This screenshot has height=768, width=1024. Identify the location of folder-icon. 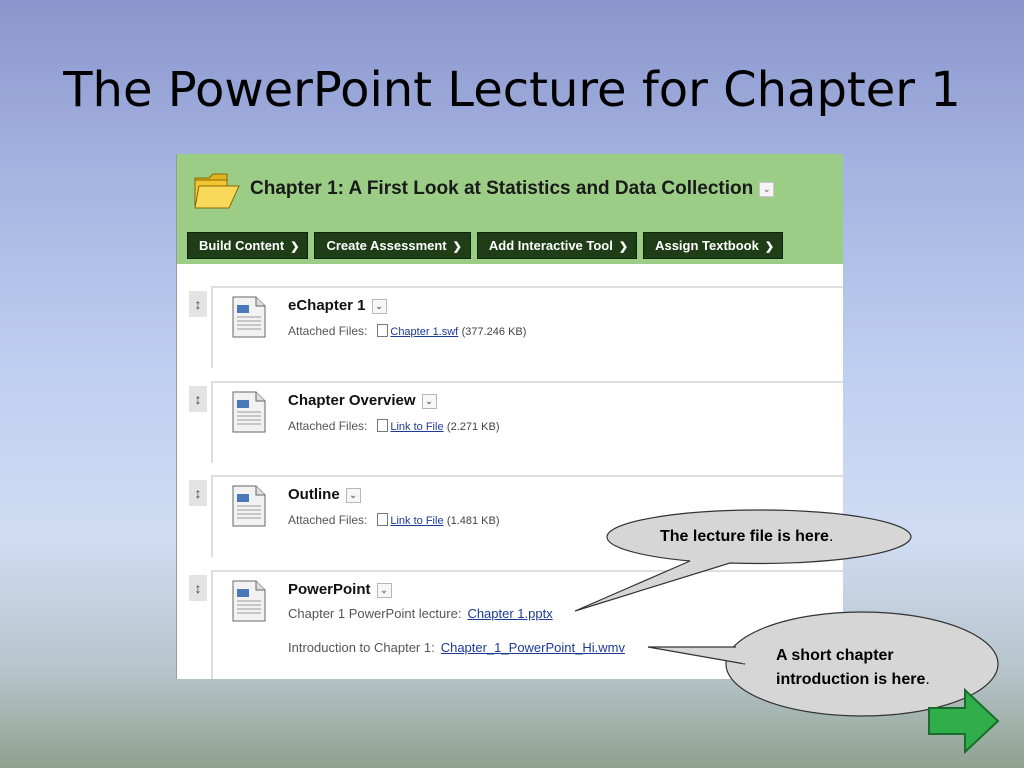
(217, 191).